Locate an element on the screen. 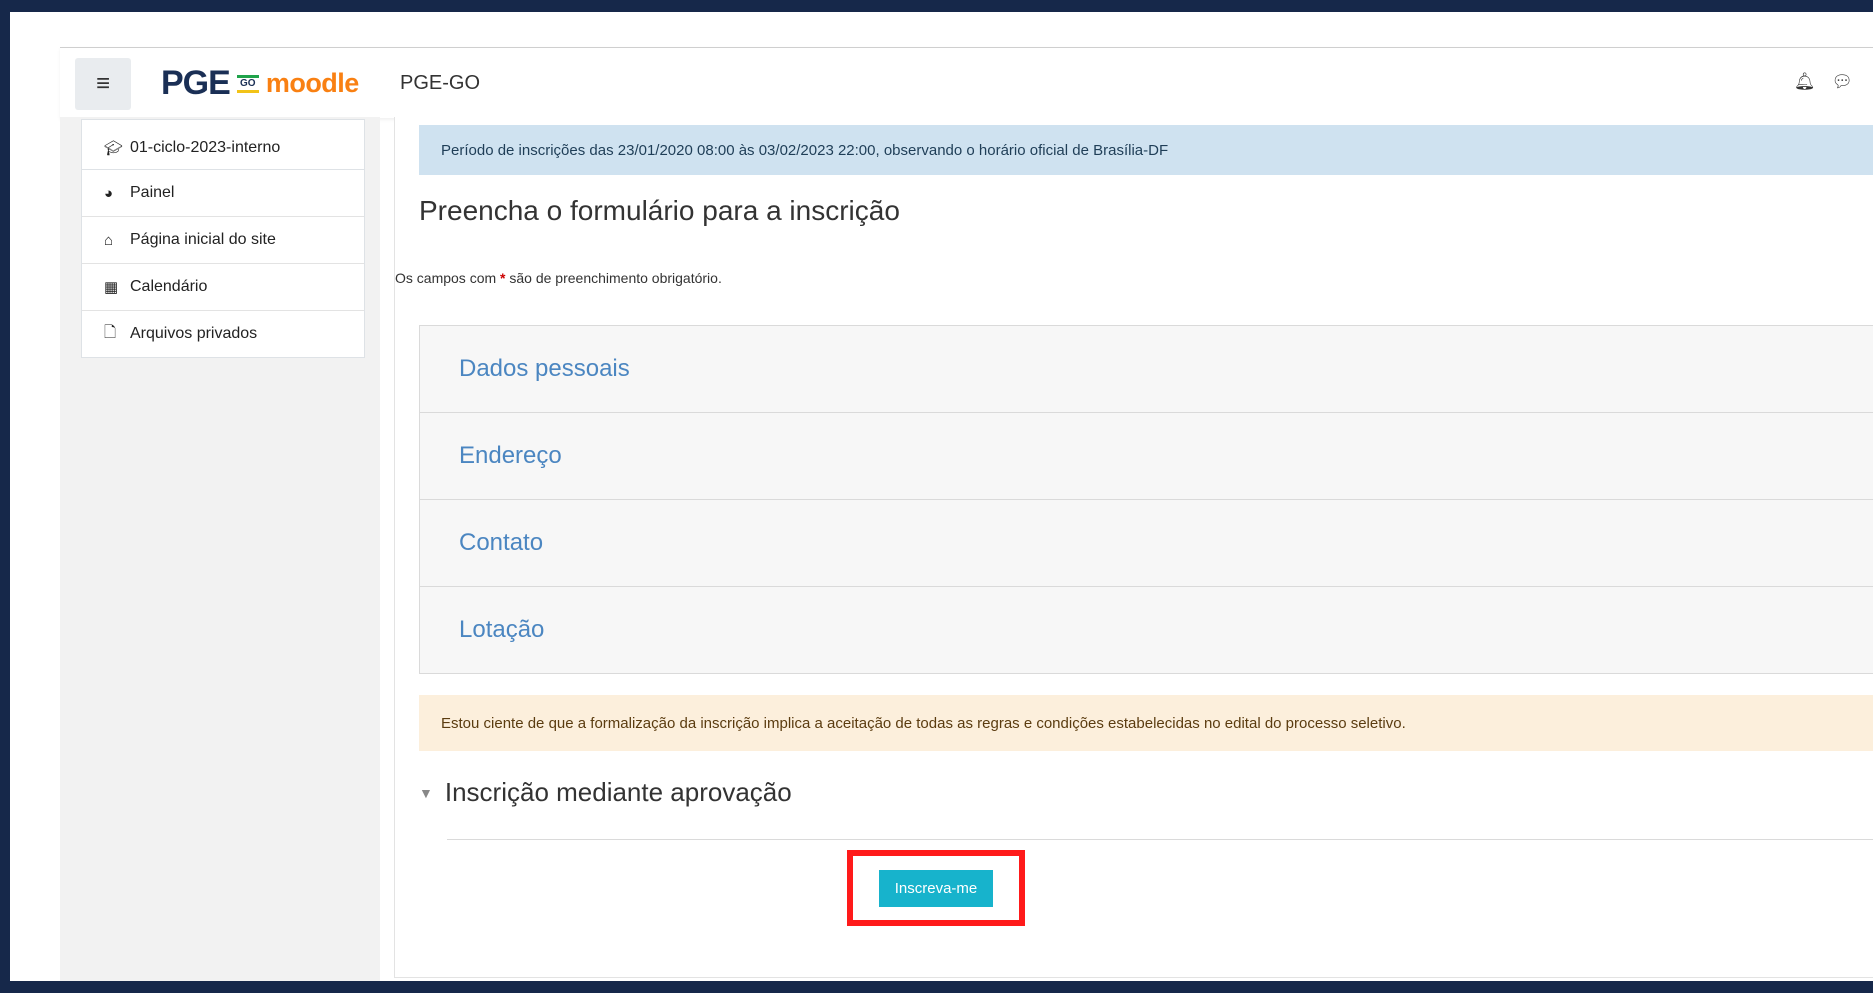 The width and height of the screenshot is (1873, 993). section-contato: Contato is located at coordinates (1146, 543).